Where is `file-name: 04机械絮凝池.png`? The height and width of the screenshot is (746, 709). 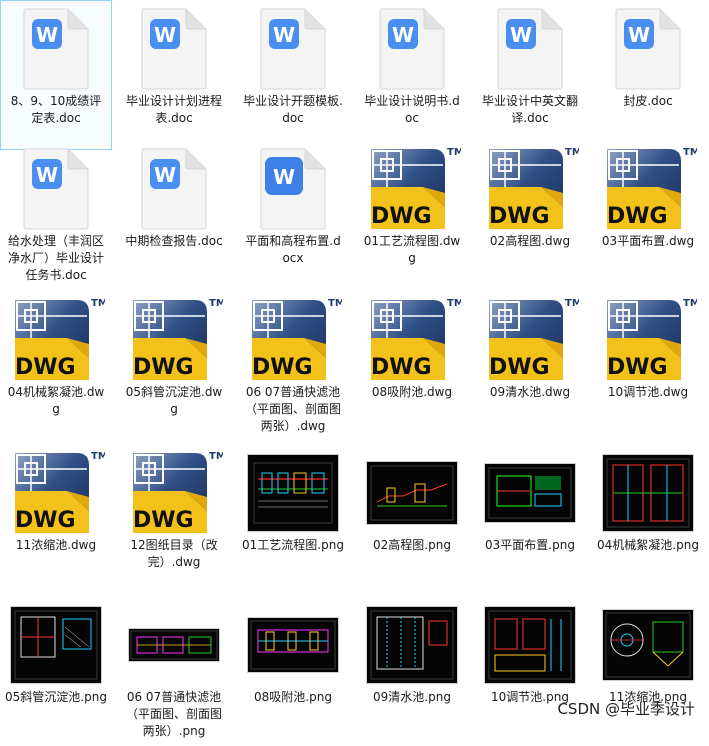 file-name: 04机械絮凝池.png is located at coordinates (648, 545).